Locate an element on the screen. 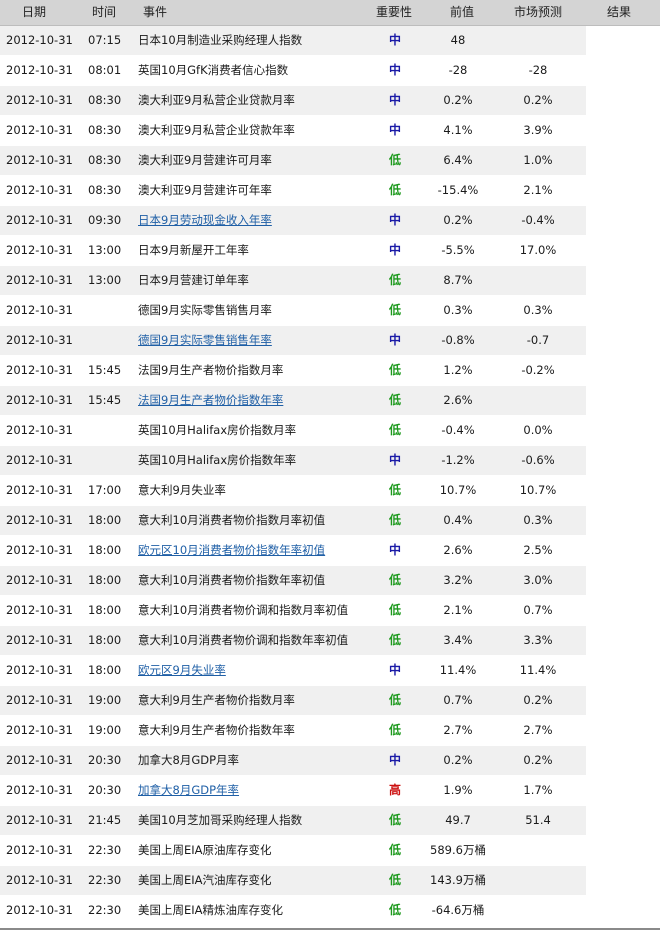  previous-value: -1.2% is located at coordinates (458, 460).